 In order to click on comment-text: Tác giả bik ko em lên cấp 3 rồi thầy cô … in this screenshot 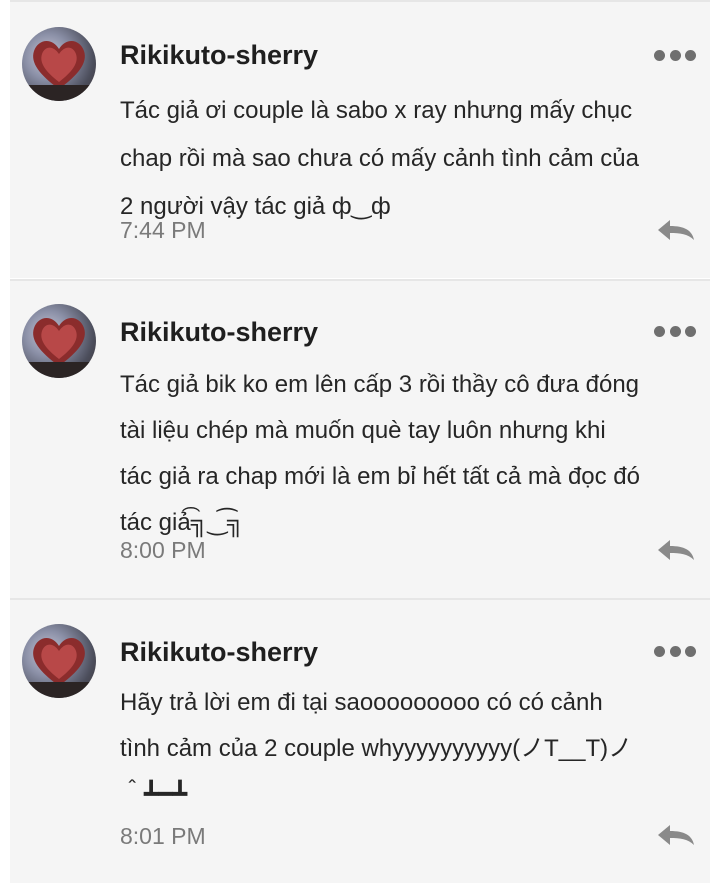, I will do `click(380, 453)`.